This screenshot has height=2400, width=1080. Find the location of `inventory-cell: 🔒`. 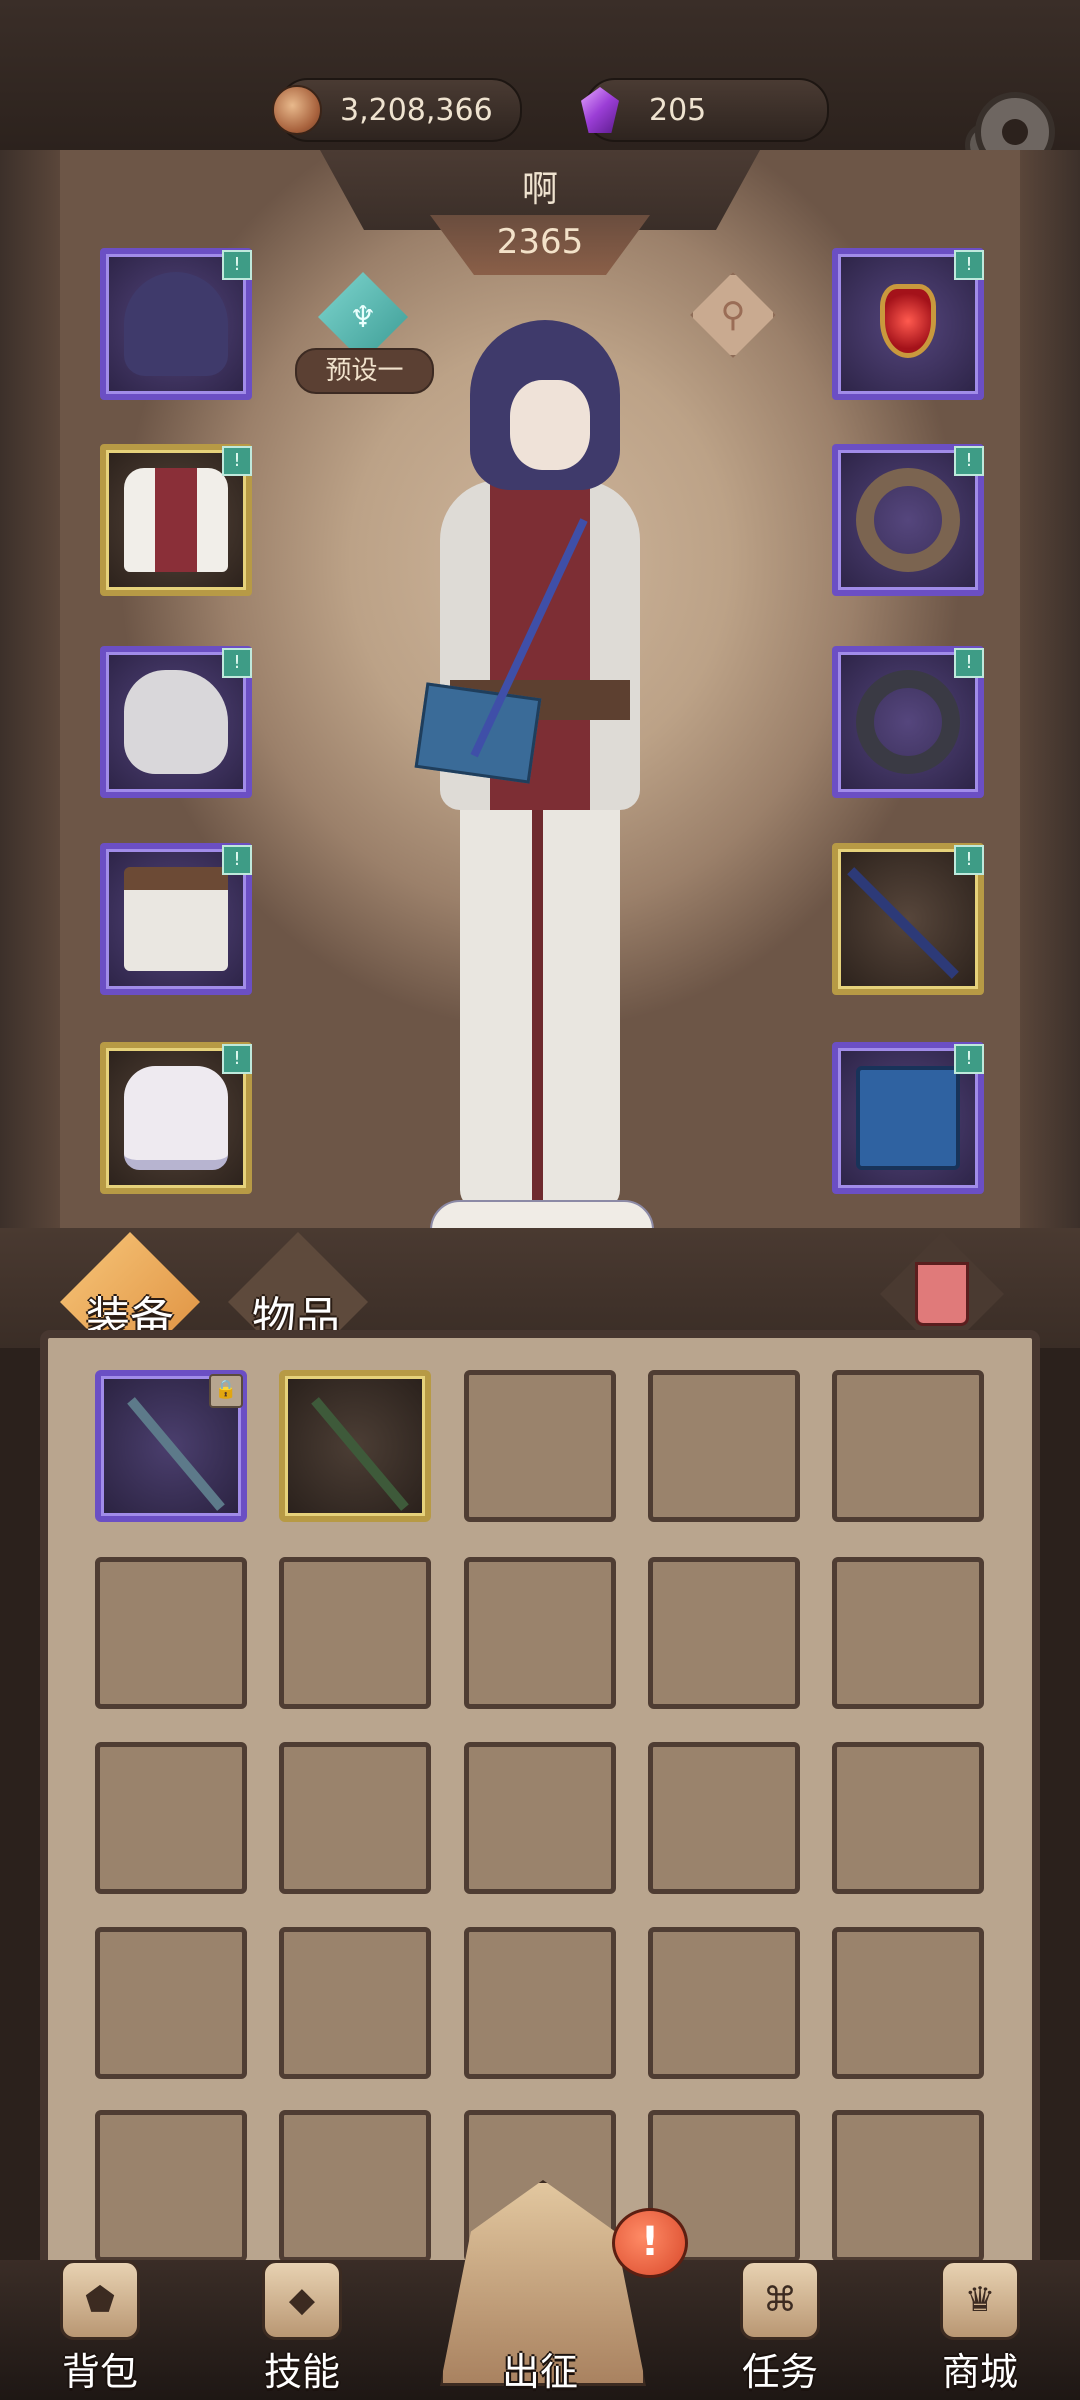

inventory-cell: 🔒 is located at coordinates (171, 1446).